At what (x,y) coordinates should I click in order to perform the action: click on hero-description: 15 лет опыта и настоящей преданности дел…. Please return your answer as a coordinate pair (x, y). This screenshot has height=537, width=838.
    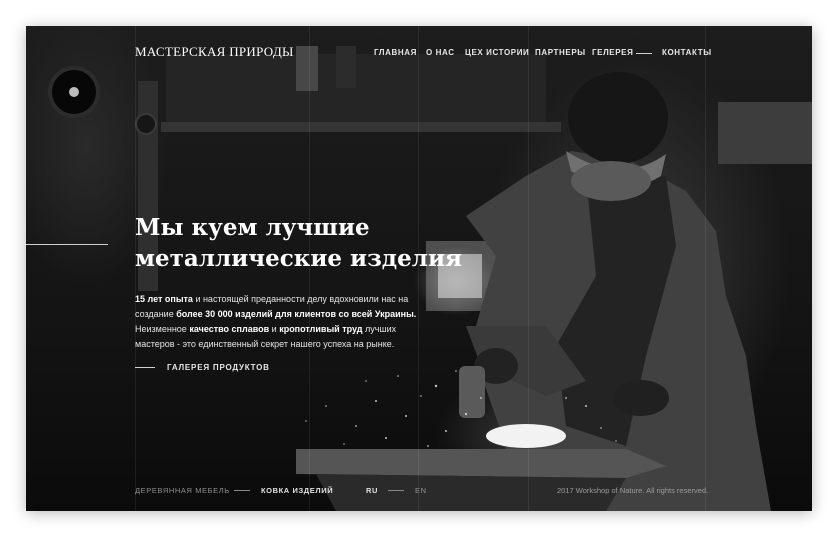
    Looking at the image, I should click on (280, 322).